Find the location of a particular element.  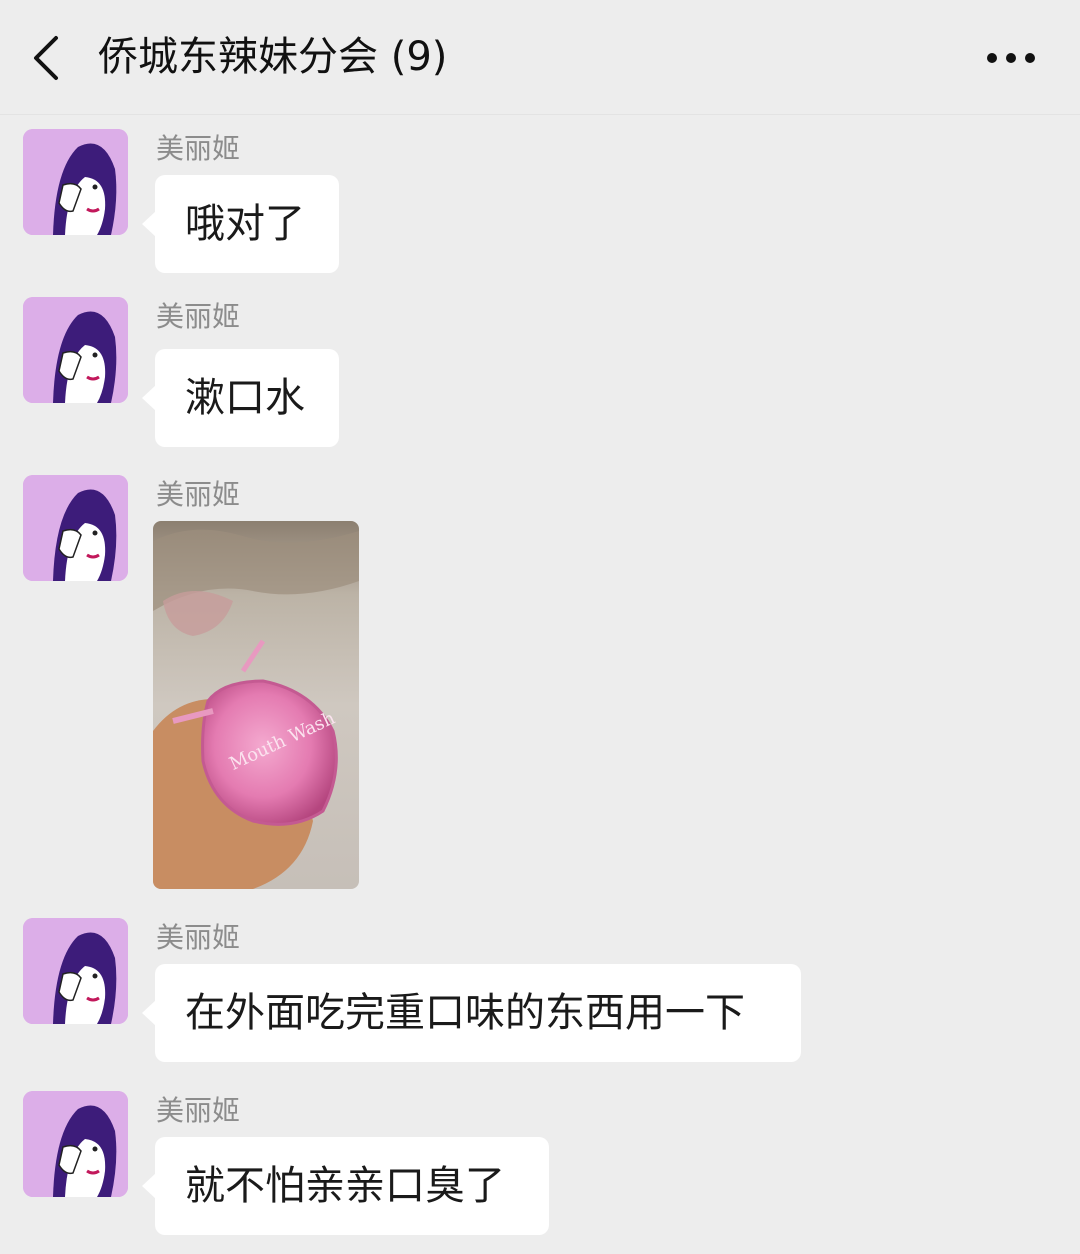

back-button is located at coordinates (47, 58).